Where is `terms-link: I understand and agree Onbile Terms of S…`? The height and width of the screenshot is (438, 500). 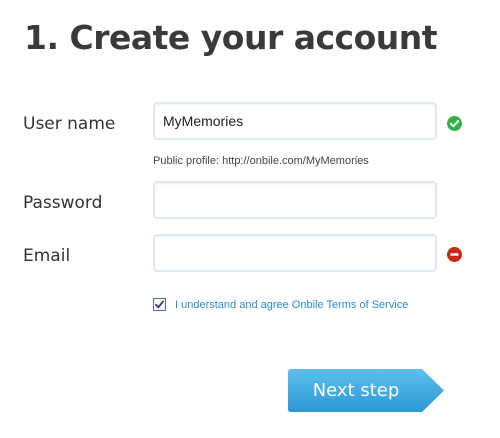
terms-link: I understand and agree Onbile Terms of S… is located at coordinates (291, 305).